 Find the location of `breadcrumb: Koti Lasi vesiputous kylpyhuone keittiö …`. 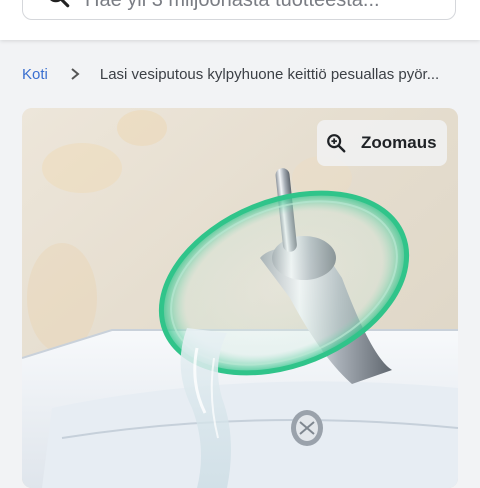

breadcrumb: Koti Lasi vesiputous kylpyhuone keittiö … is located at coordinates (242, 74).